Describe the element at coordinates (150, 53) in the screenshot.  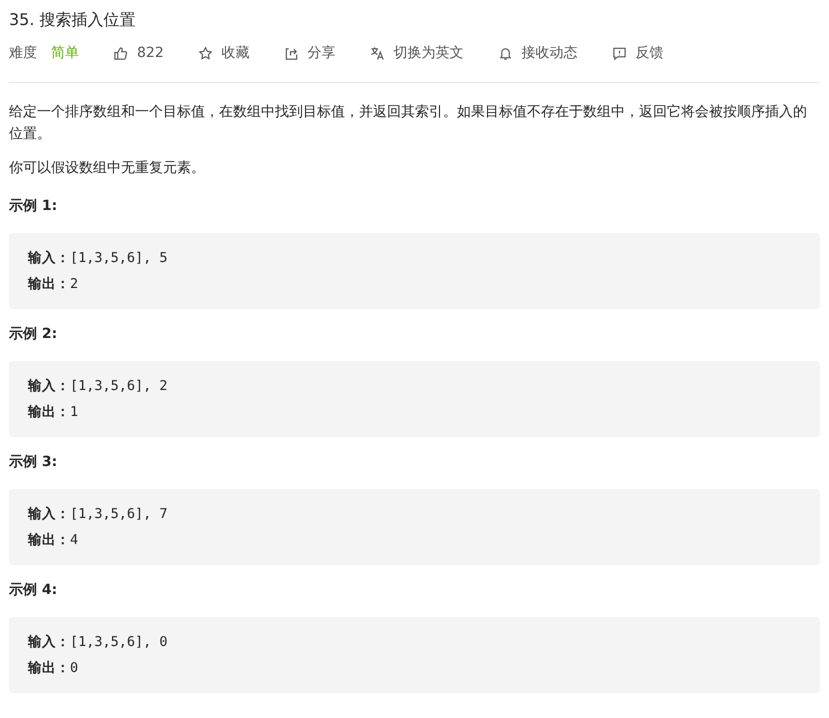
I see `action-link: 822` at that location.